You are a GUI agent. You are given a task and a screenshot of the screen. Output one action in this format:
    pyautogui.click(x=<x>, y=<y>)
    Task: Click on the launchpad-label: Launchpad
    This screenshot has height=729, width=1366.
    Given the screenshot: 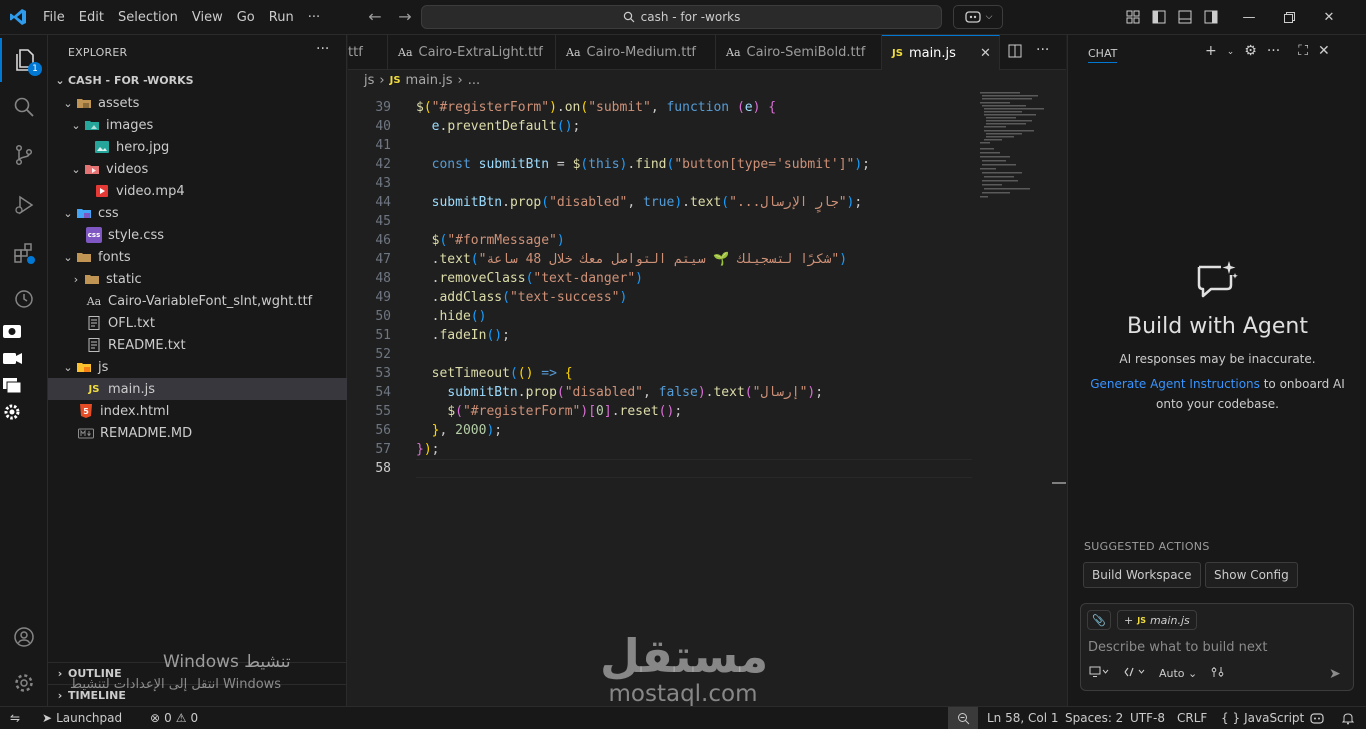 What is the action you would take?
    pyautogui.click(x=89, y=718)
    